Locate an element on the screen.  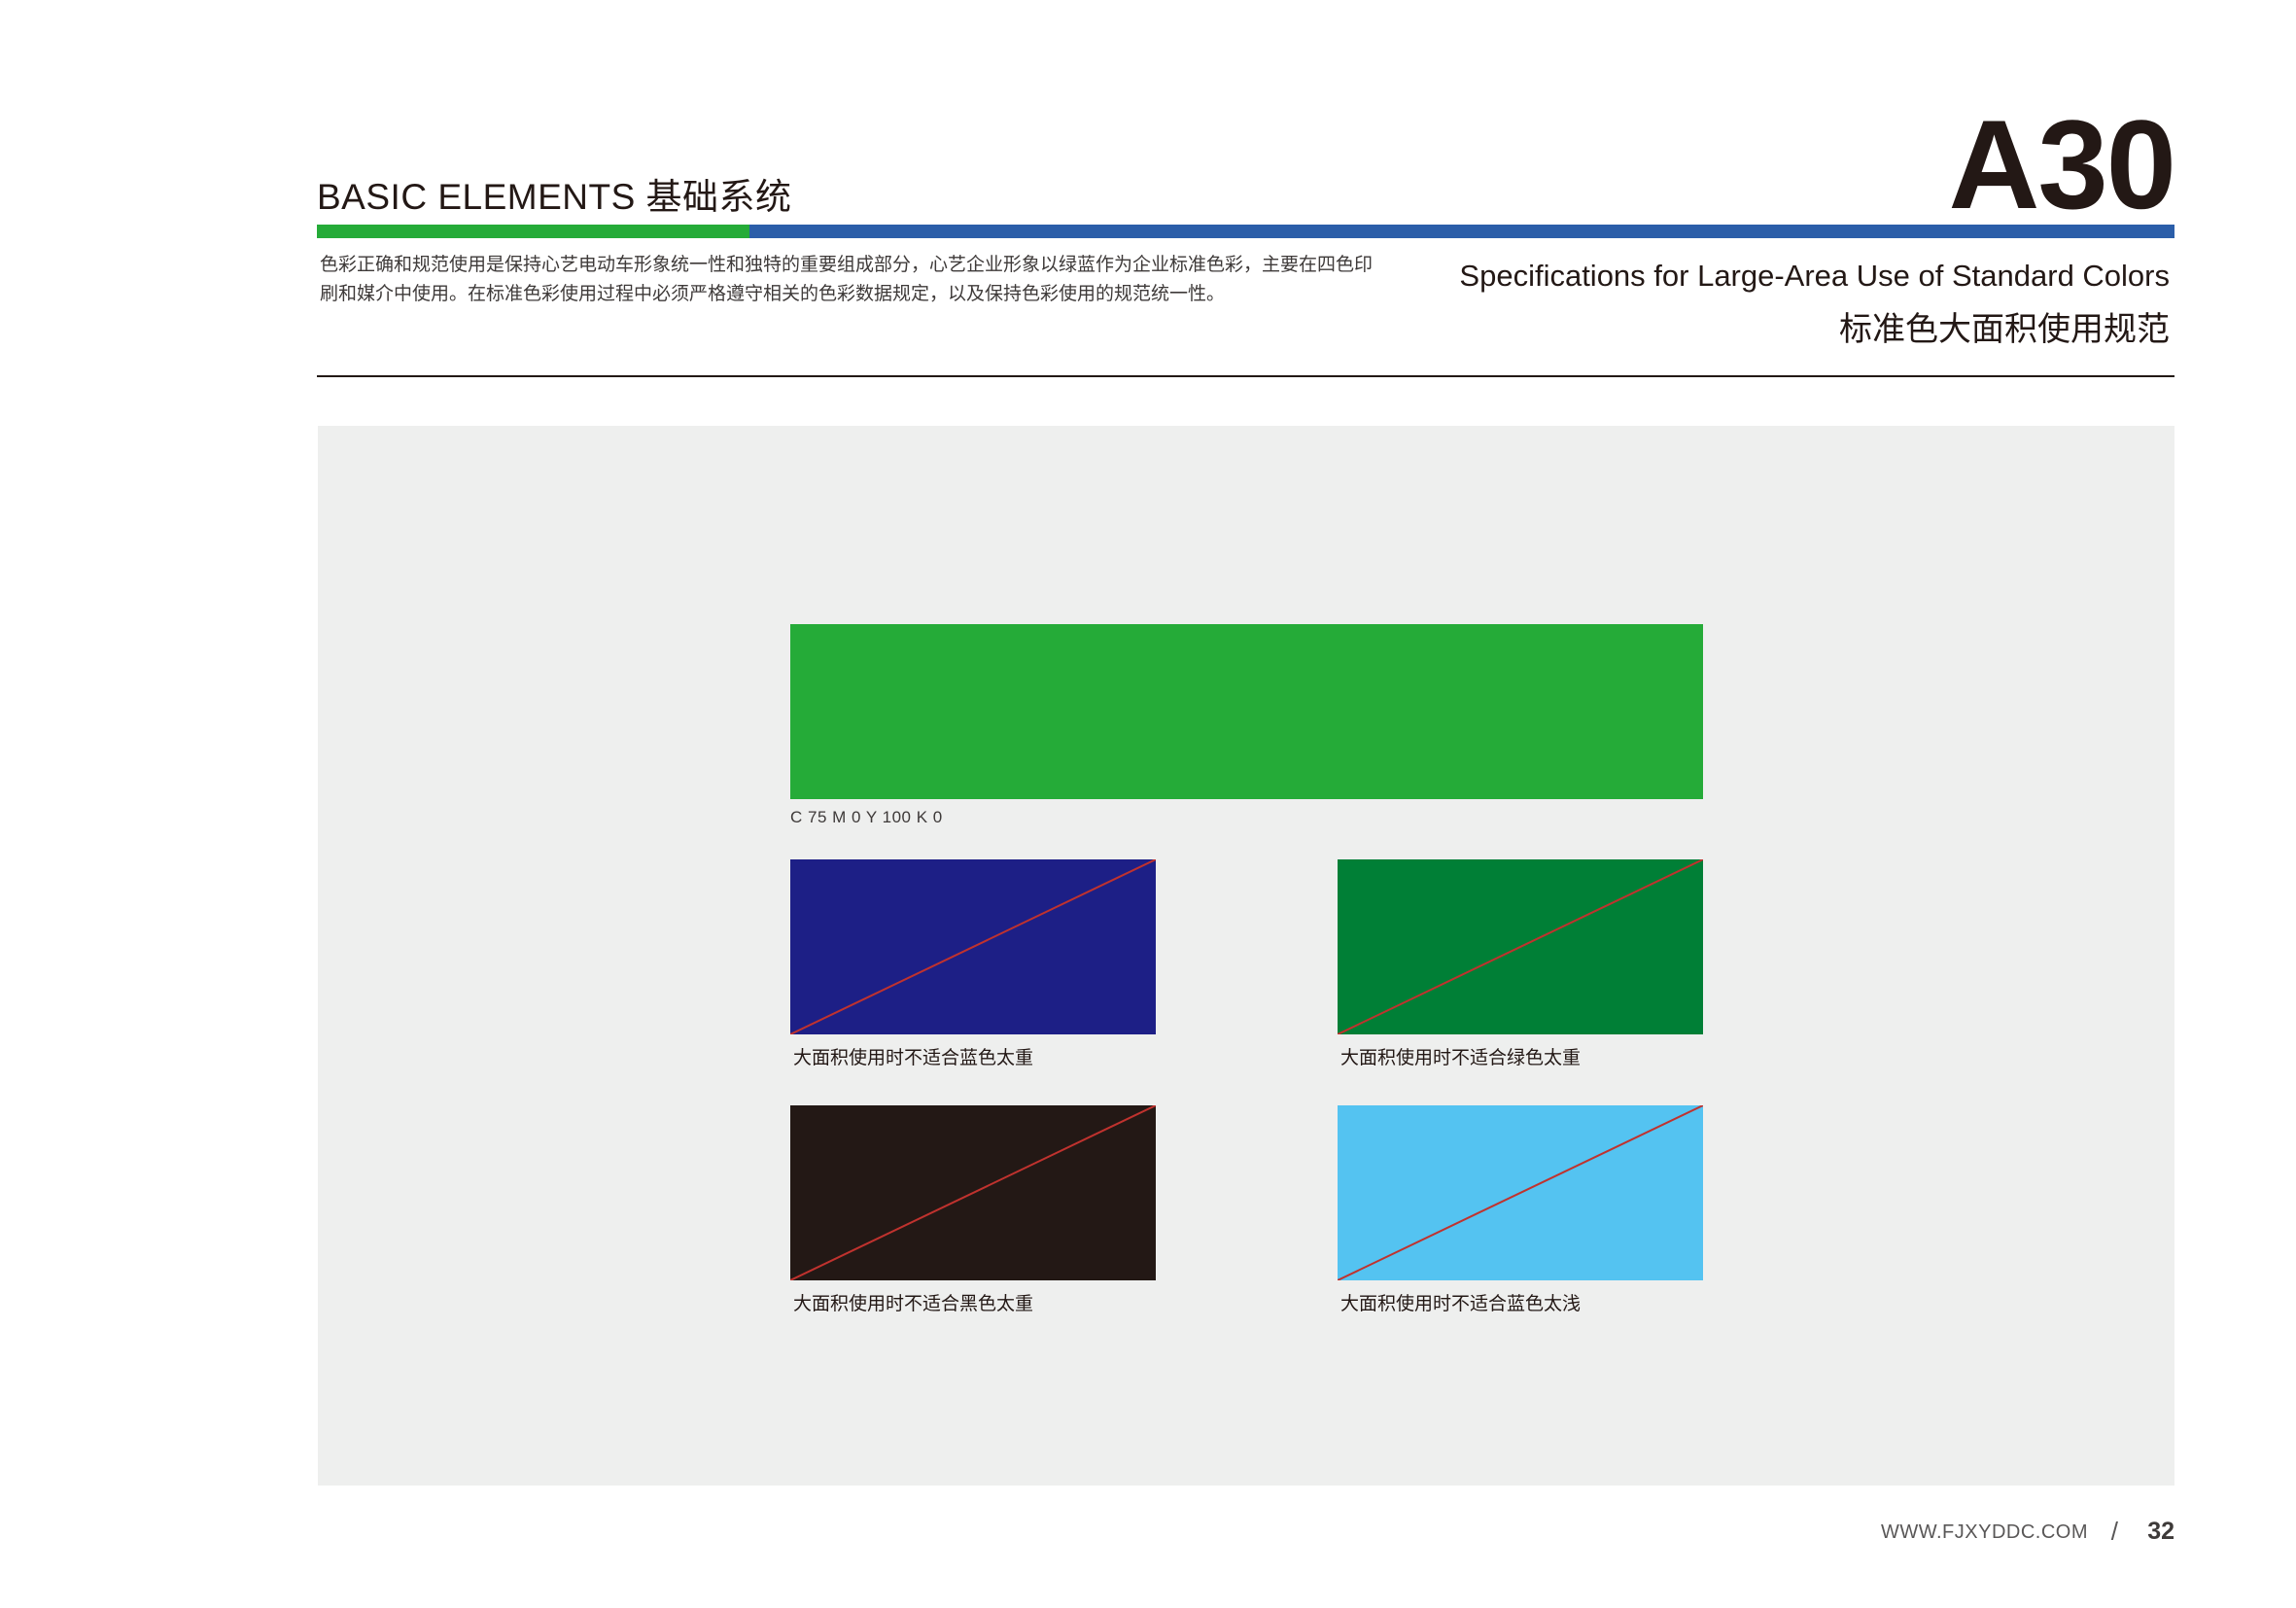
section-title: BASIC ELEMENTS 基础系统 is located at coordinates (554, 197).